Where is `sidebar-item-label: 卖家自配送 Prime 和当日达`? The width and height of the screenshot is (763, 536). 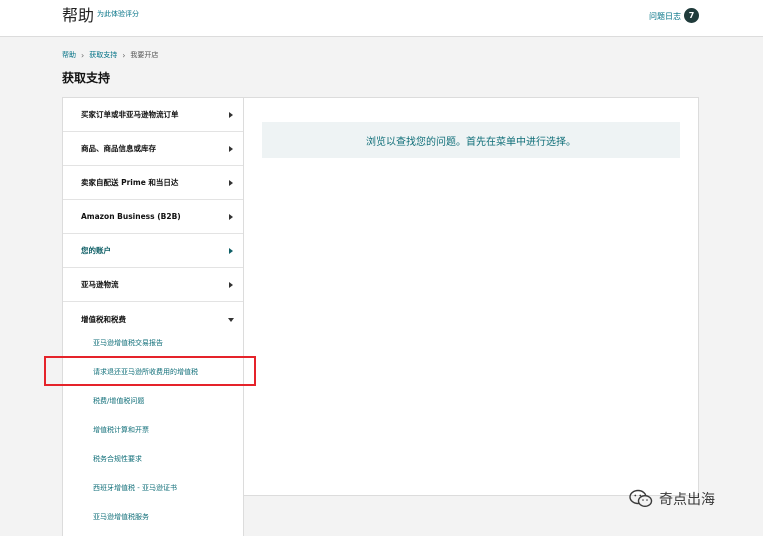 sidebar-item-label: 卖家自配送 Prime 和当日达 is located at coordinates (130, 182).